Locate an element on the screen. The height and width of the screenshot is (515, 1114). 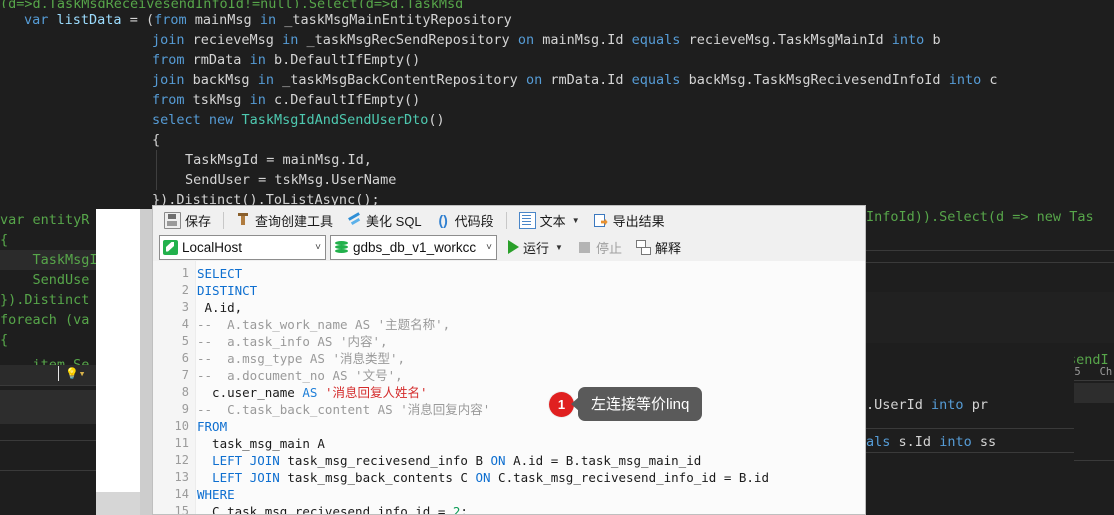
line-number: 10 is located at coordinates (181, 426).